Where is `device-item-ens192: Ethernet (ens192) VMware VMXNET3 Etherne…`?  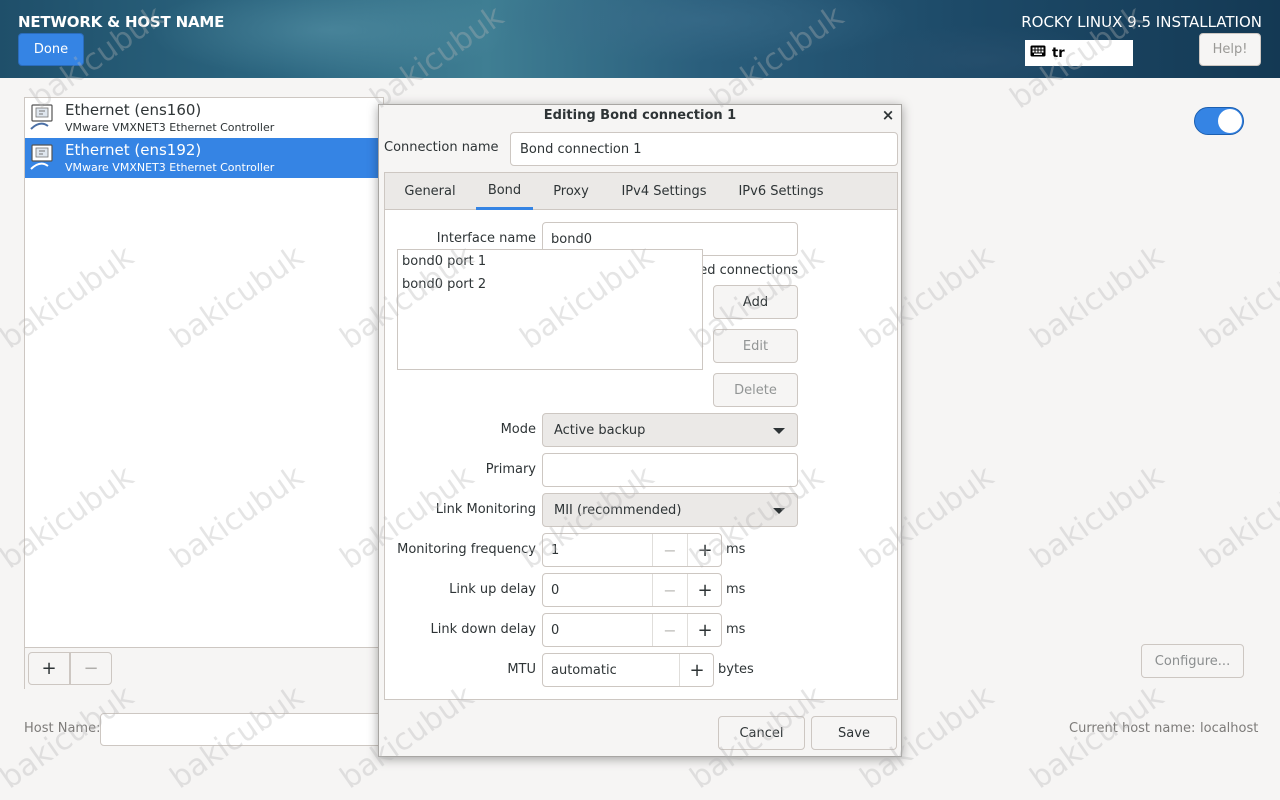 device-item-ens192: Ethernet (ens192) VMware VMXNET3 Etherne… is located at coordinates (205, 158).